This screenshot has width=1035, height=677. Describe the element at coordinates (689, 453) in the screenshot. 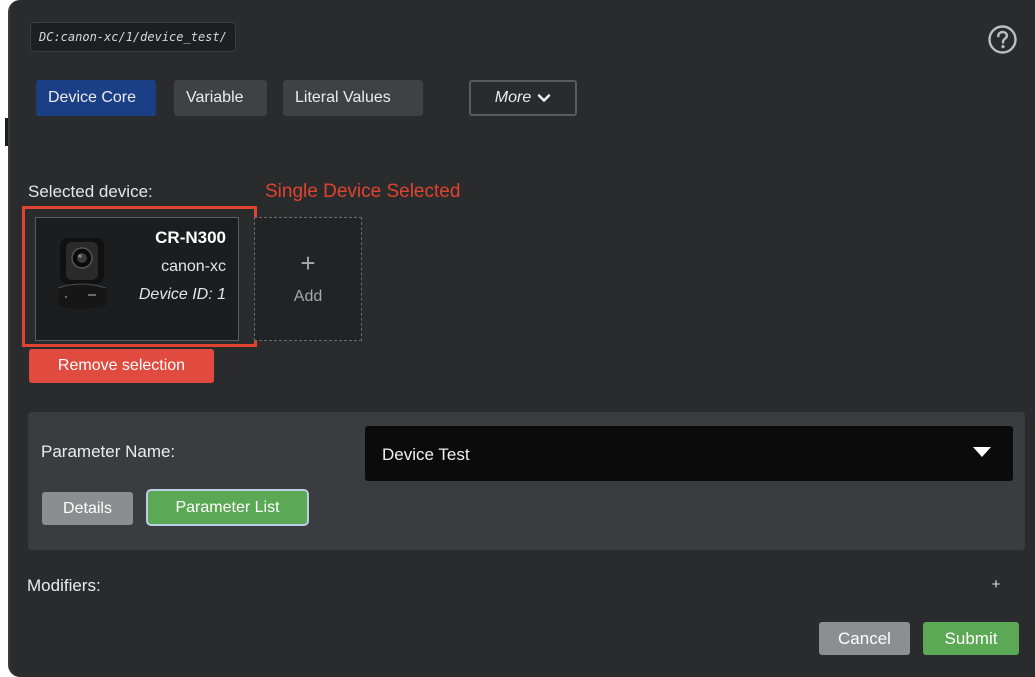

I see `parameter-name-select: Device Test` at that location.